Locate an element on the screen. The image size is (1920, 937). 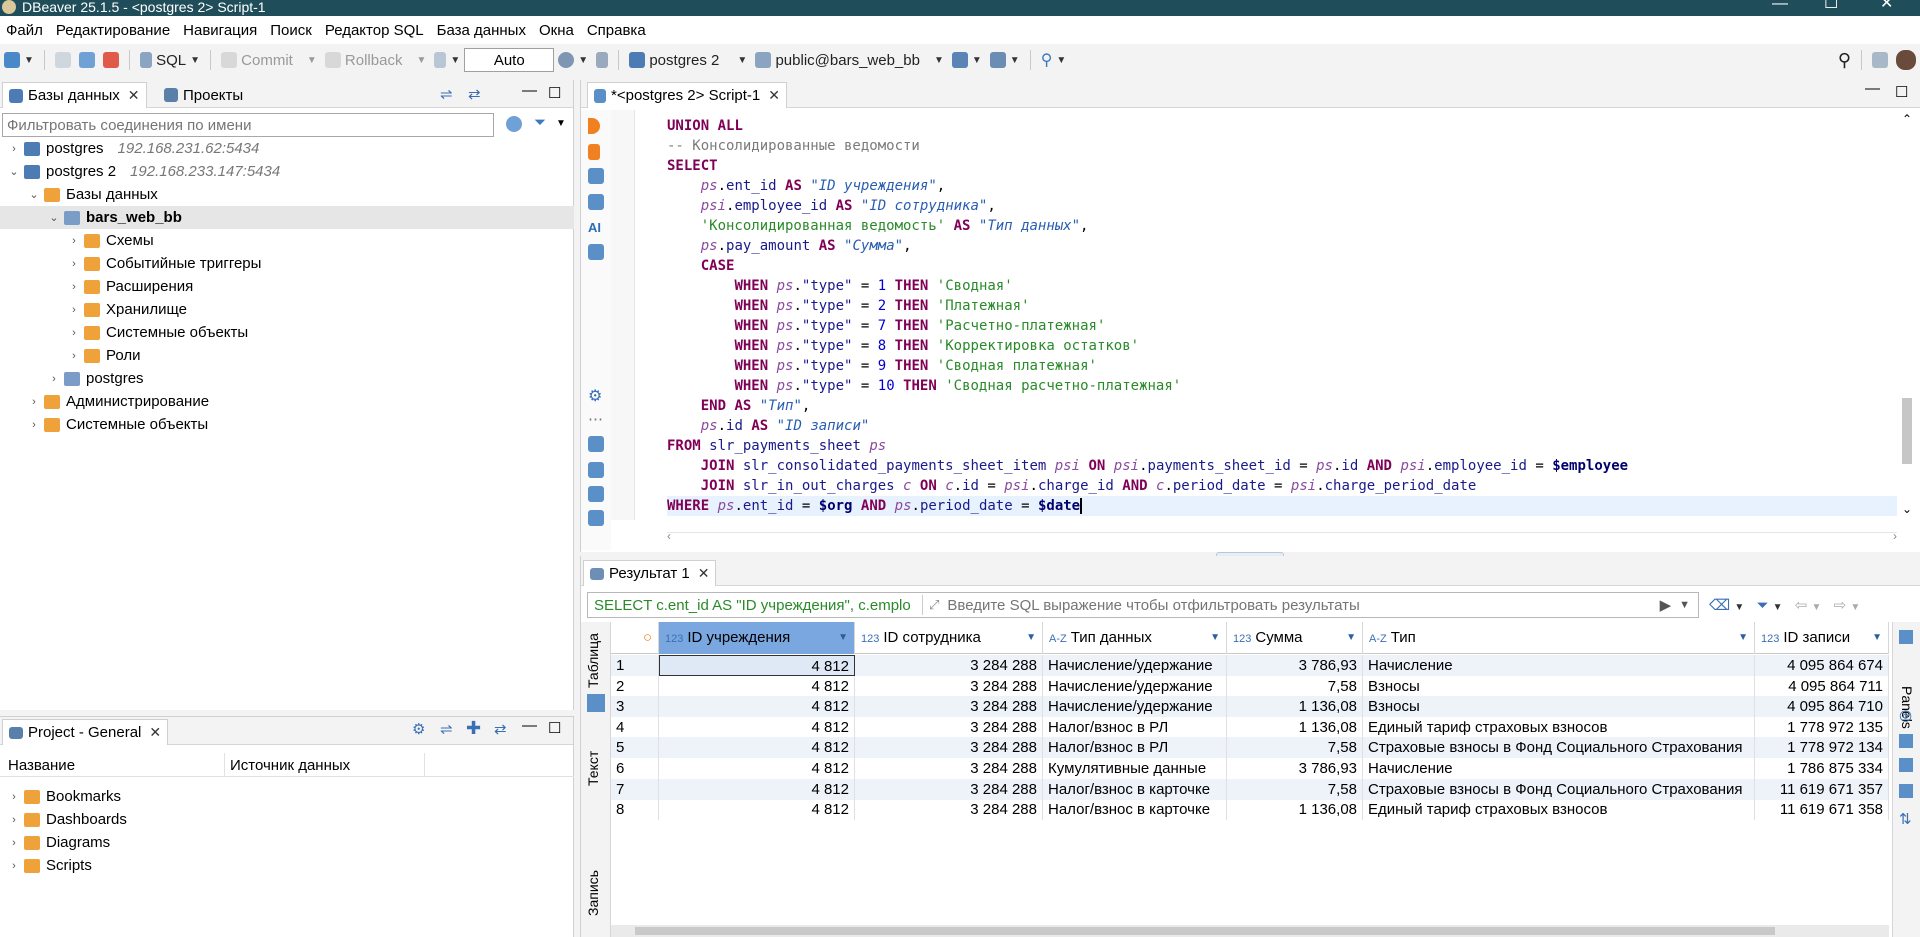
row-number: 4 is located at coordinates (635, 727).